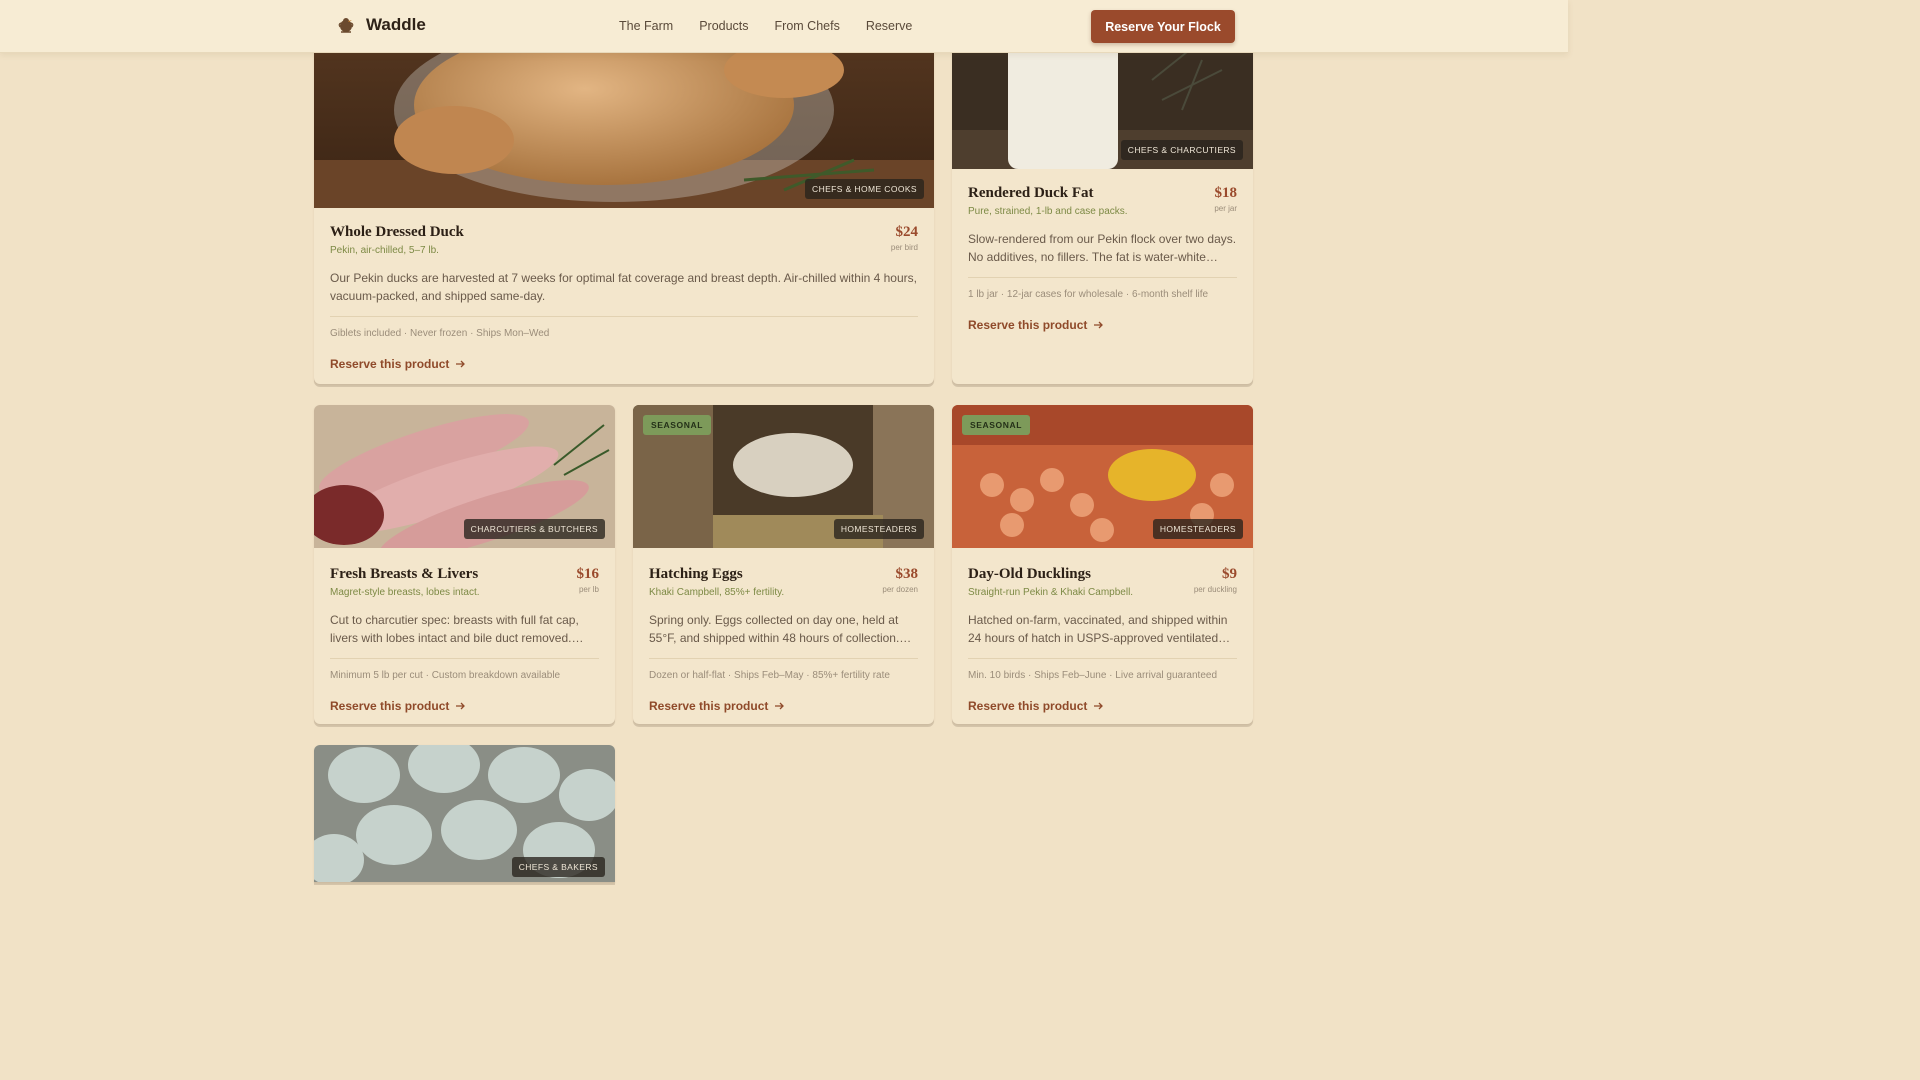  I want to click on product-title: Whole Dressed Duck, so click(397, 232).